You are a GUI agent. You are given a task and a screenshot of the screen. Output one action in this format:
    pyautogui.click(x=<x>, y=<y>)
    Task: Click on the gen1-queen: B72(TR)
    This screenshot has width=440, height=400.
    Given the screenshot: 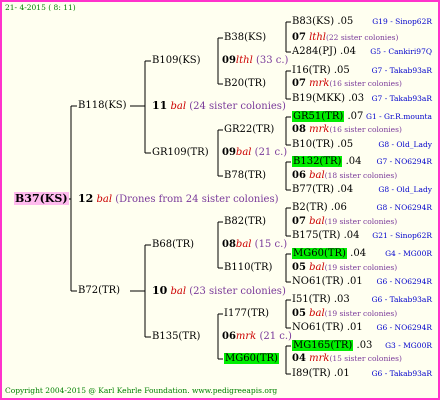 What is the action you would take?
    pyautogui.click(x=99, y=290)
    